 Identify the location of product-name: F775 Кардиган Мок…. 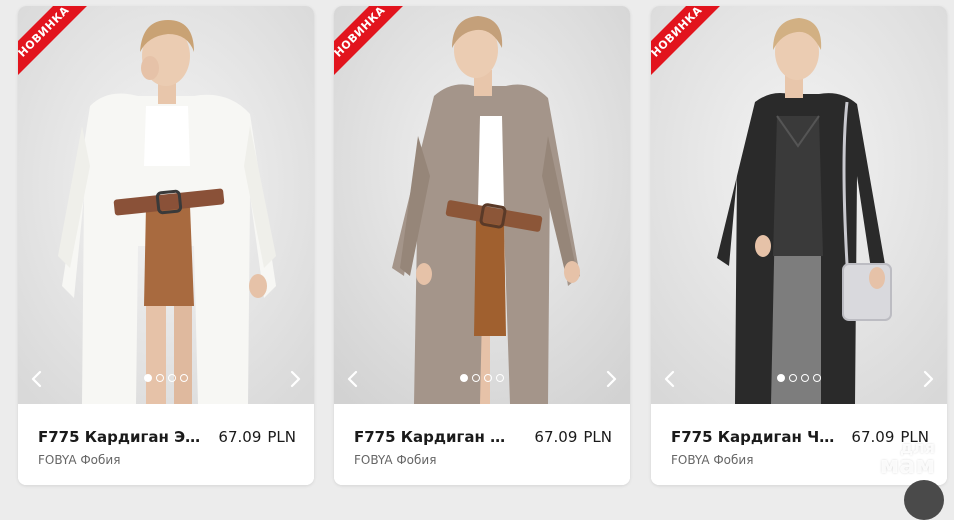
(436, 437).